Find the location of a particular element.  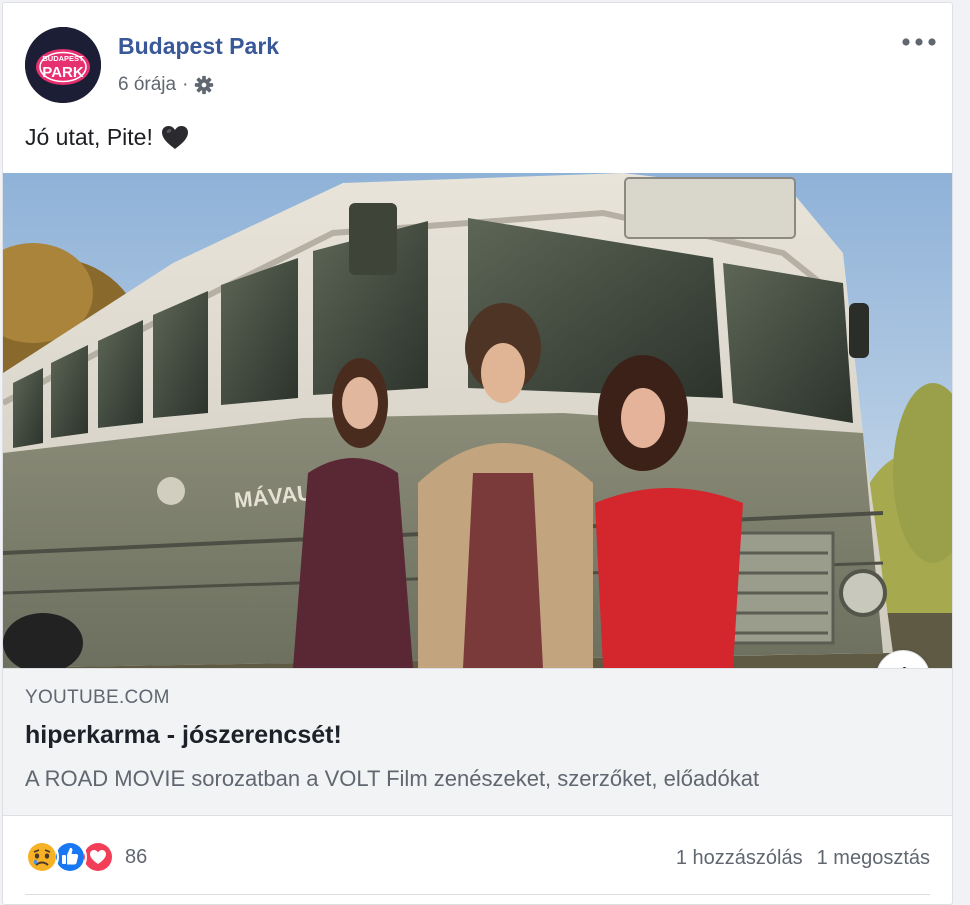

sad-icon is located at coordinates (42, 857).